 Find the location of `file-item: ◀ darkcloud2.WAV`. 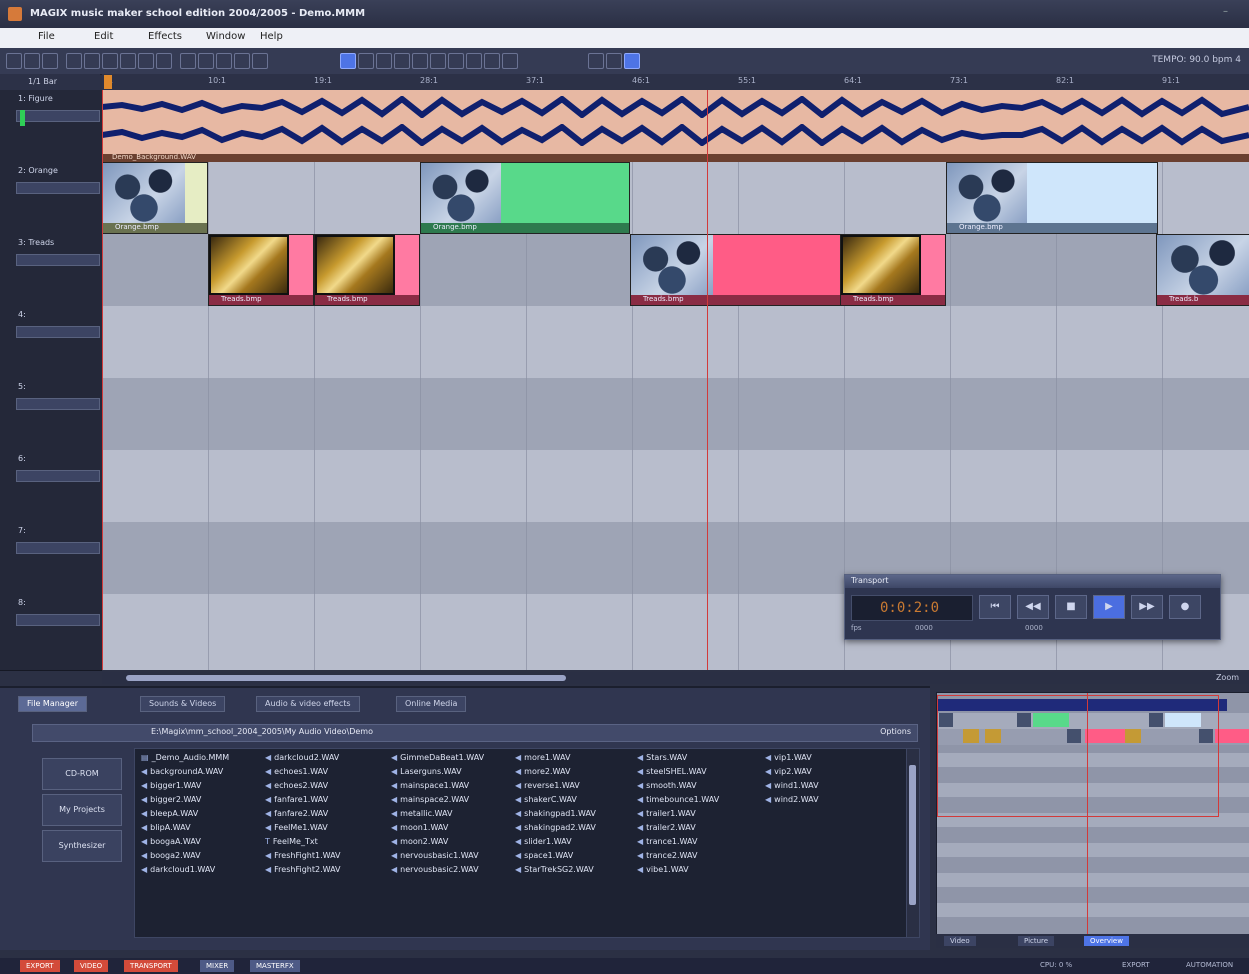

file-item: ◀ darkcloud2.WAV is located at coordinates (302, 757).